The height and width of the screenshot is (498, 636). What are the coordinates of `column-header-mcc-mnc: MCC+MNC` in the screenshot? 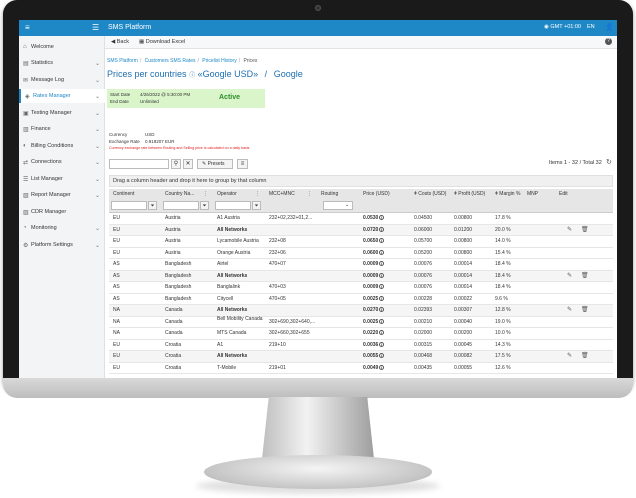 It's located at (282, 194).